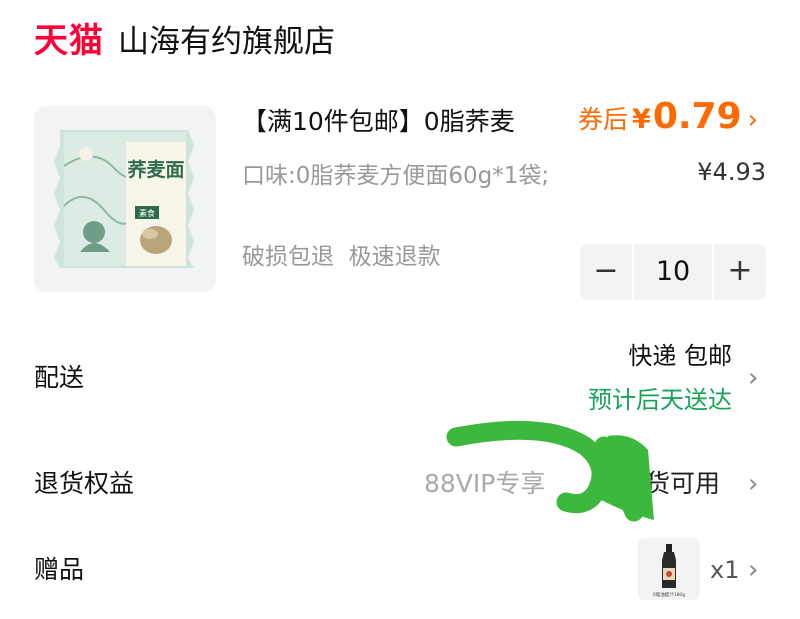 Image resolution: width=800 pixels, height=619 pixels. I want to click on vip-exclusive: 88VIP专享, so click(485, 483).